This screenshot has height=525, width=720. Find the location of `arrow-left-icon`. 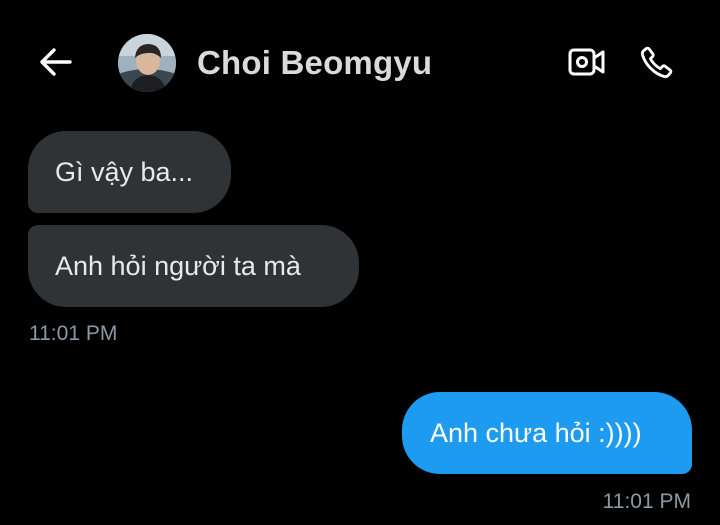

arrow-left-icon is located at coordinates (56, 62).